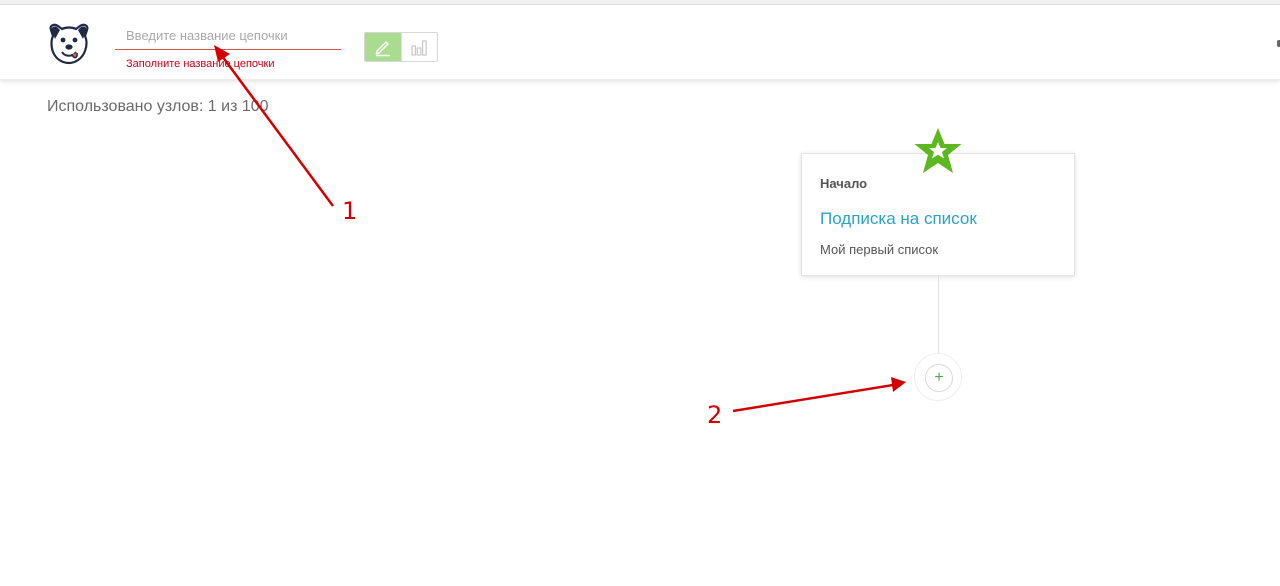  What do you see at coordinates (158, 106) in the screenshot?
I see `node-usage-counter: Использовано узлов: 1 из 100` at bounding box center [158, 106].